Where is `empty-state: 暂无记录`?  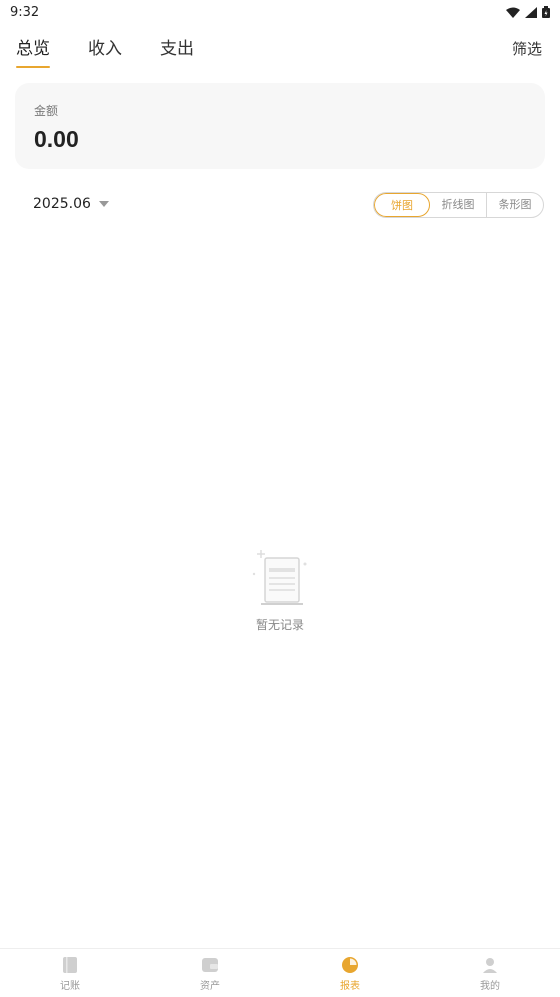
empty-state: 暂无记录 is located at coordinates (280, 588).